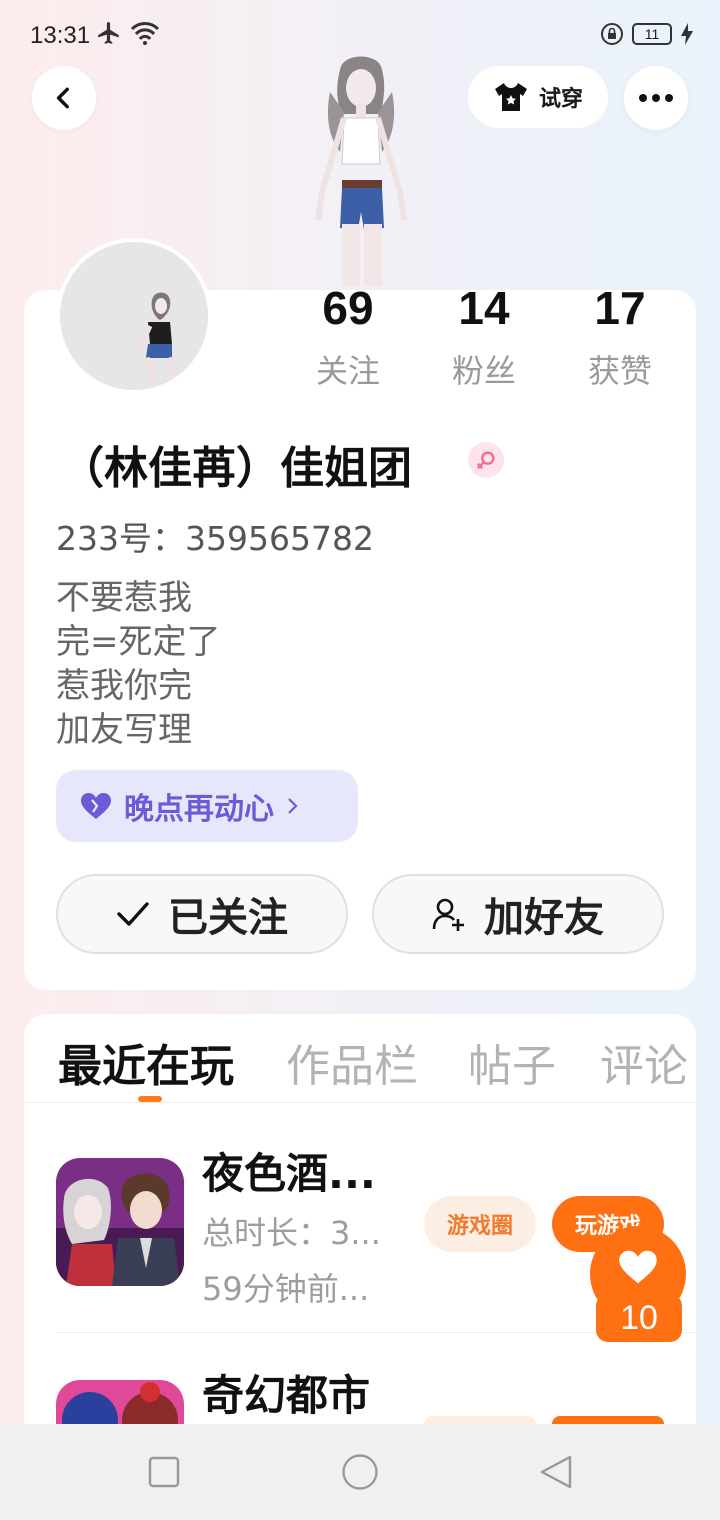 The height and width of the screenshot is (1520, 720). What do you see at coordinates (60, 35) in the screenshot?
I see `status-time: 13:31` at bounding box center [60, 35].